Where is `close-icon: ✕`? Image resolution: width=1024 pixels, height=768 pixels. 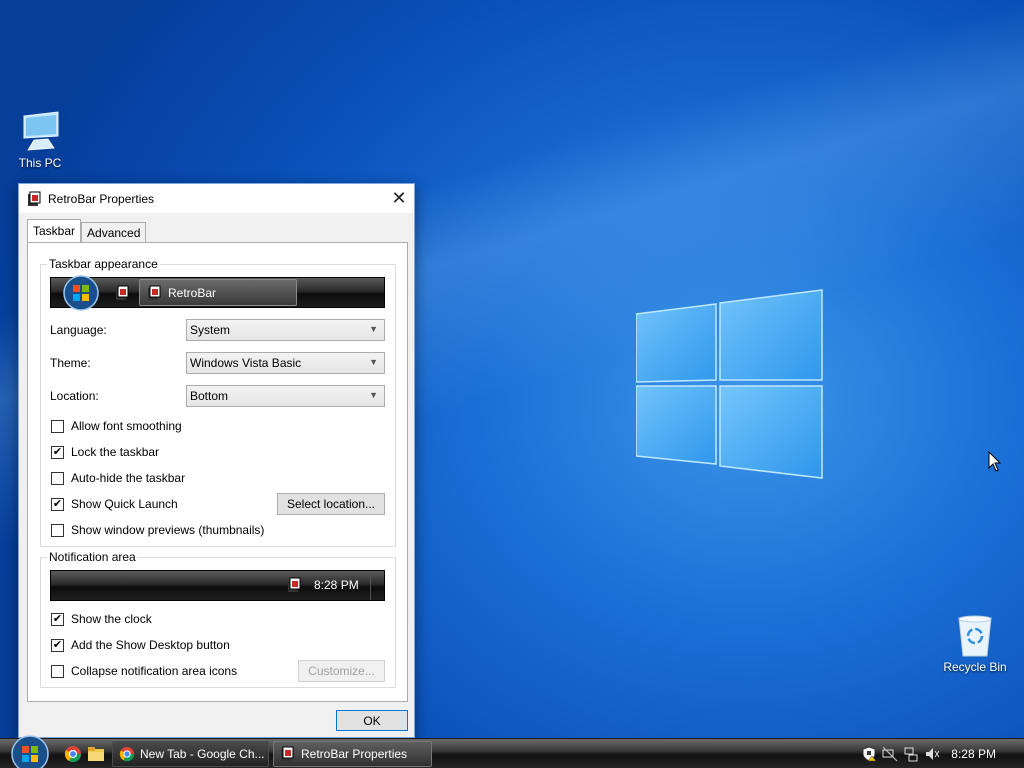 close-icon: ✕ is located at coordinates (399, 198).